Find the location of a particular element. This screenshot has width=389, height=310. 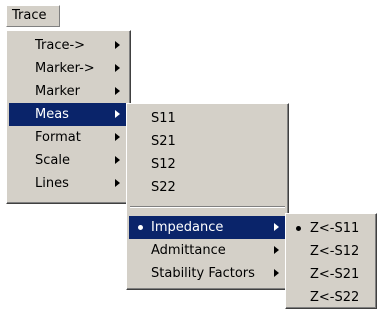

menubar-trace: Trace is located at coordinates (33, 16).